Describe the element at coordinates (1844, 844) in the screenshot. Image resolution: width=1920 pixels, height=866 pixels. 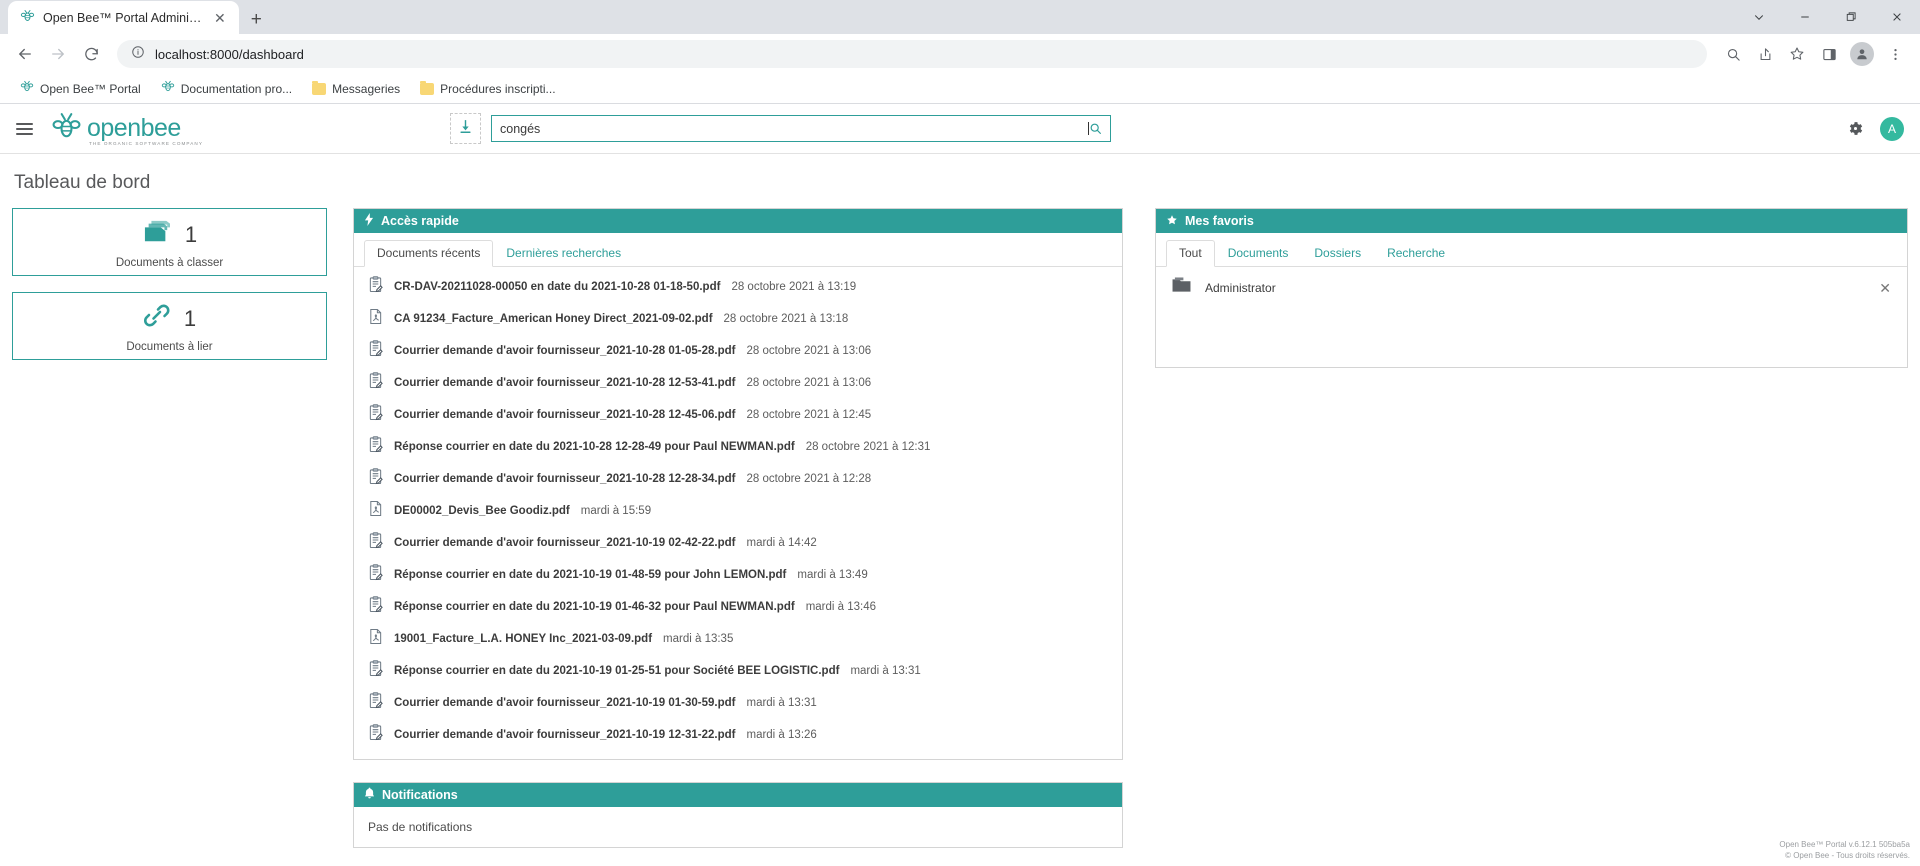
I see `footer-version: Open Bee™ Portal v.6.12.1 505ba5a` at that location.